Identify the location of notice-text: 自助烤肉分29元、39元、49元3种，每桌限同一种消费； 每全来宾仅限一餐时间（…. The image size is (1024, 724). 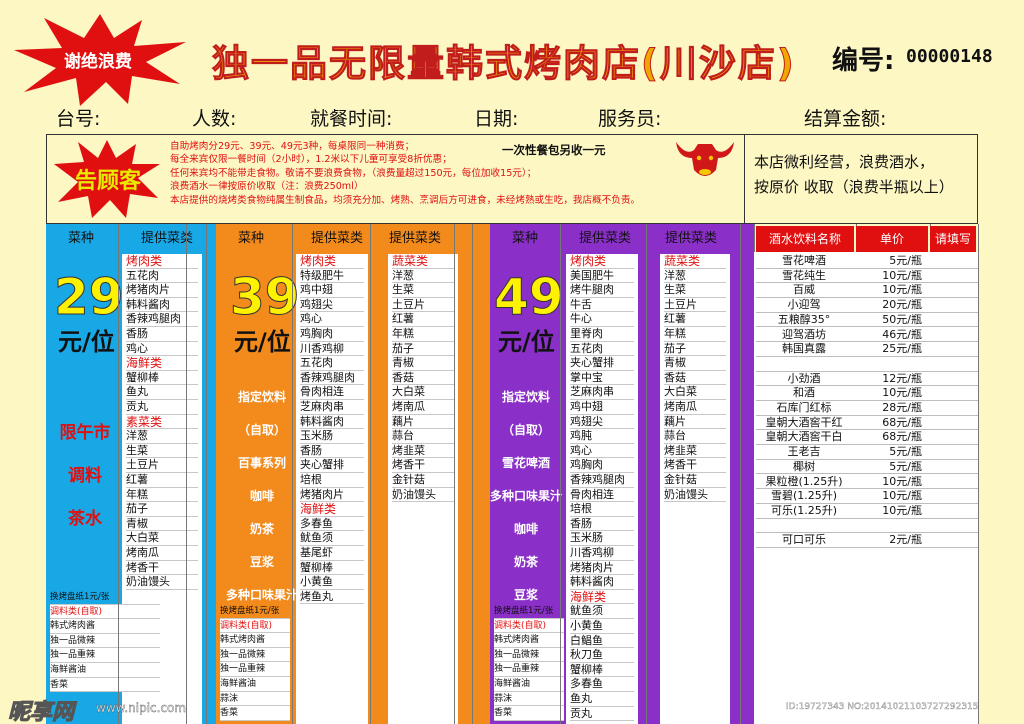
(460, 173).